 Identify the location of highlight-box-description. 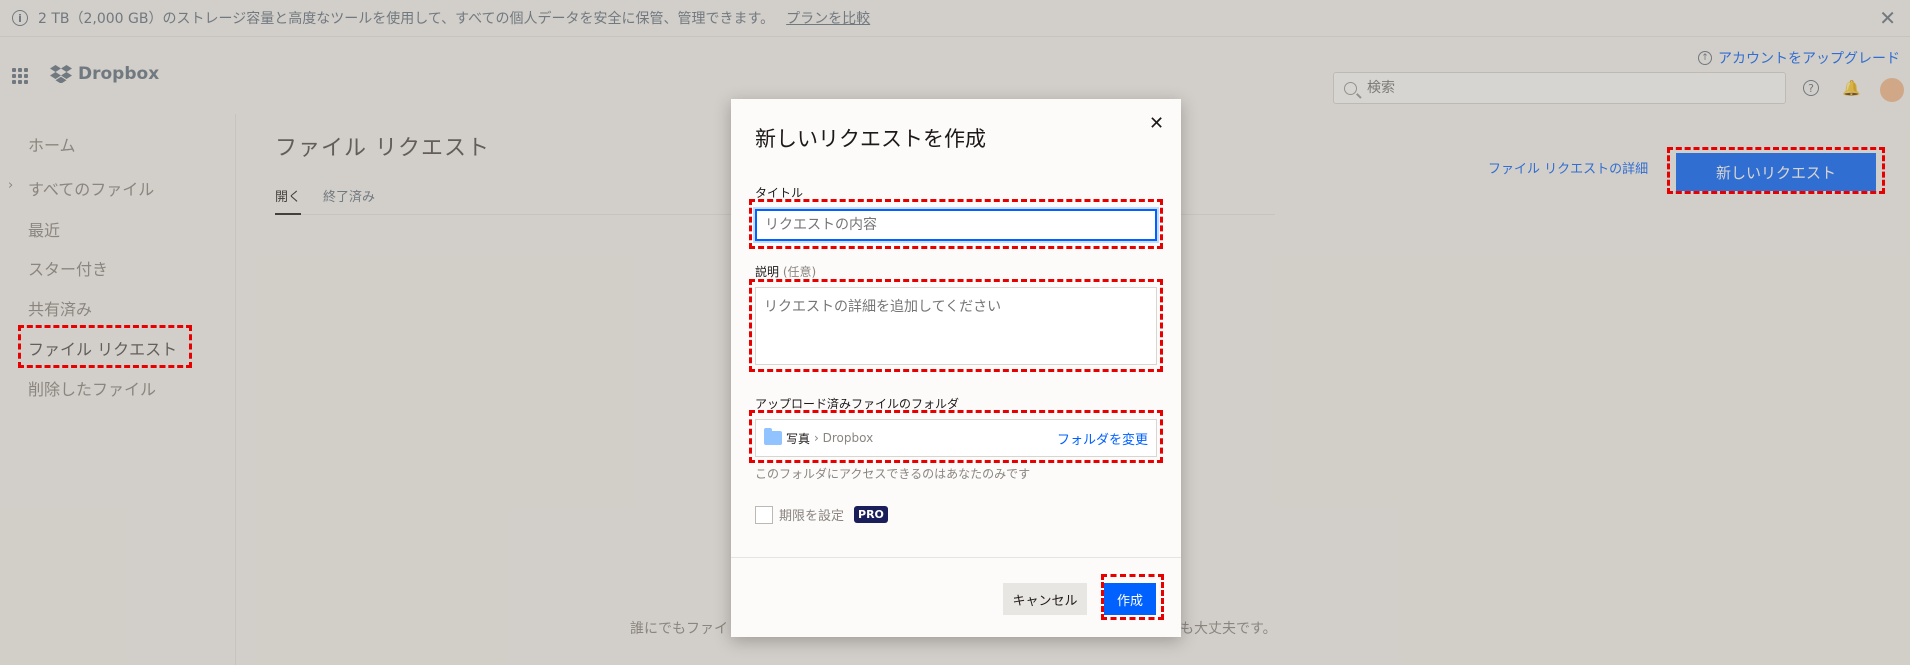
(956, 325).